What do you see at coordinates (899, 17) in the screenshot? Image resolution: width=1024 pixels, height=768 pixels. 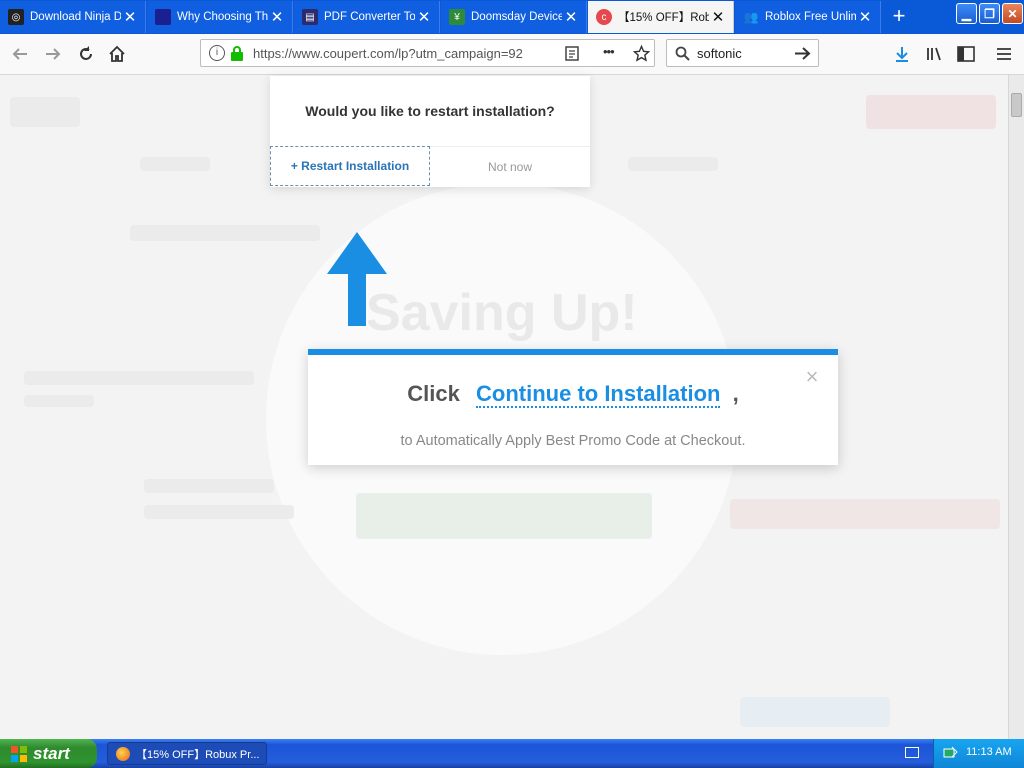 I see `new-tab-button: +` at bounding box center [899, 17].